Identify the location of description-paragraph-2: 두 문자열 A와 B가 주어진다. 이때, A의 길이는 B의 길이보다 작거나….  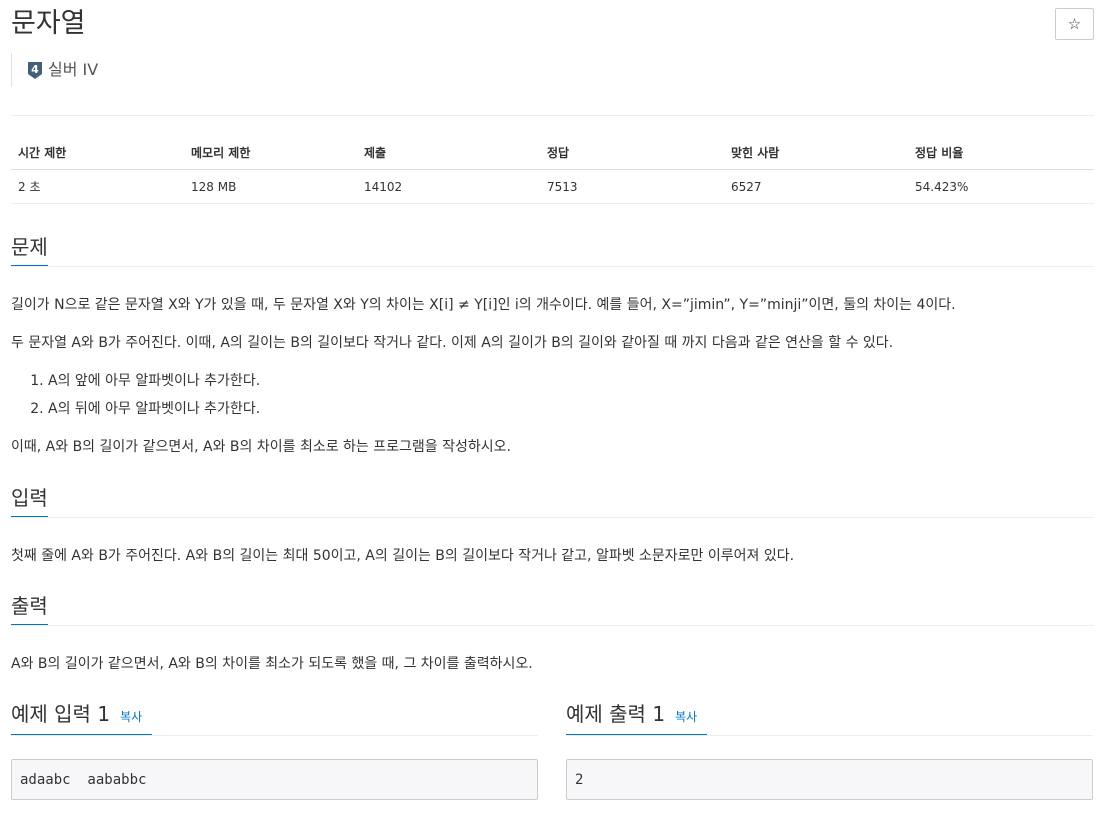
(452, 343).